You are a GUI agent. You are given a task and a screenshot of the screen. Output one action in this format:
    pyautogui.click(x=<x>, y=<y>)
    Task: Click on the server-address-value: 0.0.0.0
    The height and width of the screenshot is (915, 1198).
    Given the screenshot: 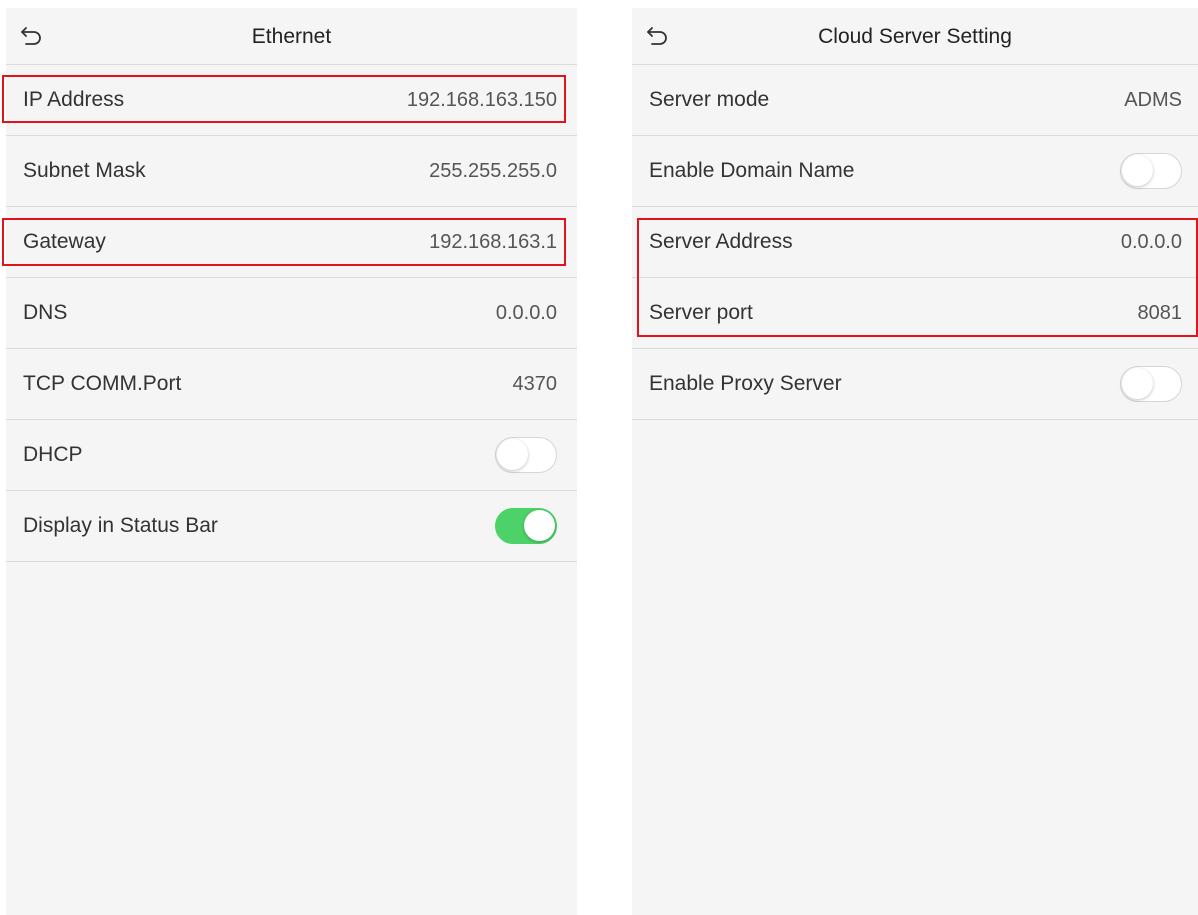 What is the action you would take?
    pyautogui.click(x=1151, y=242)
    